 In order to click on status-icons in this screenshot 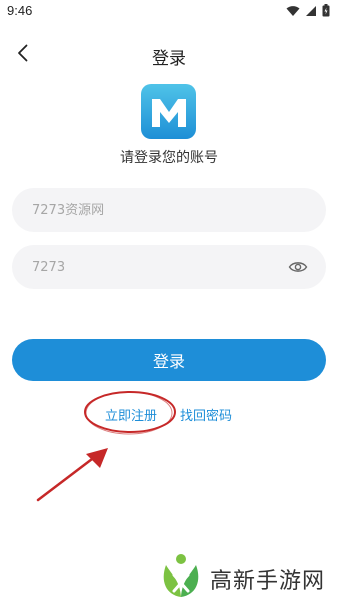, I will do `click(308, 10)`.